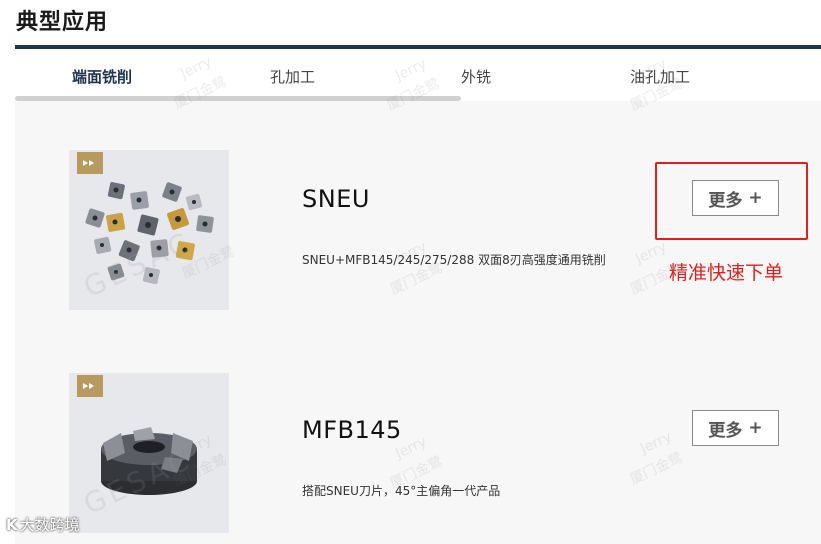  What do you see at coordinates (292, 76) in the screenshot?
I see `tab-hole-machining: 孔加工` at bounding box center [292, 76].